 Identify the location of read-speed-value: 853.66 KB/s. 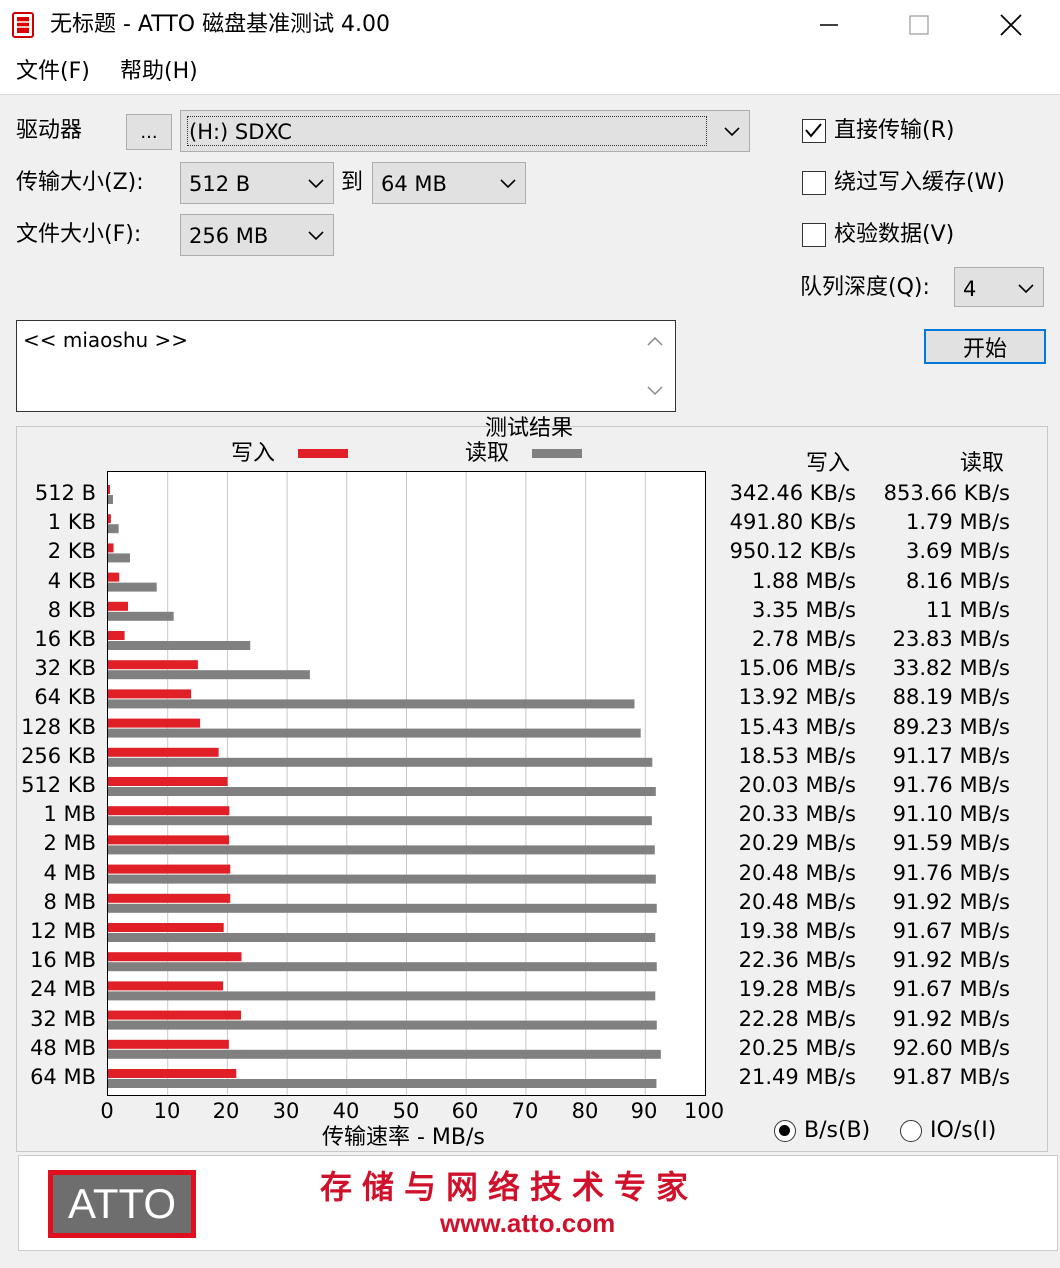
(946, 493).